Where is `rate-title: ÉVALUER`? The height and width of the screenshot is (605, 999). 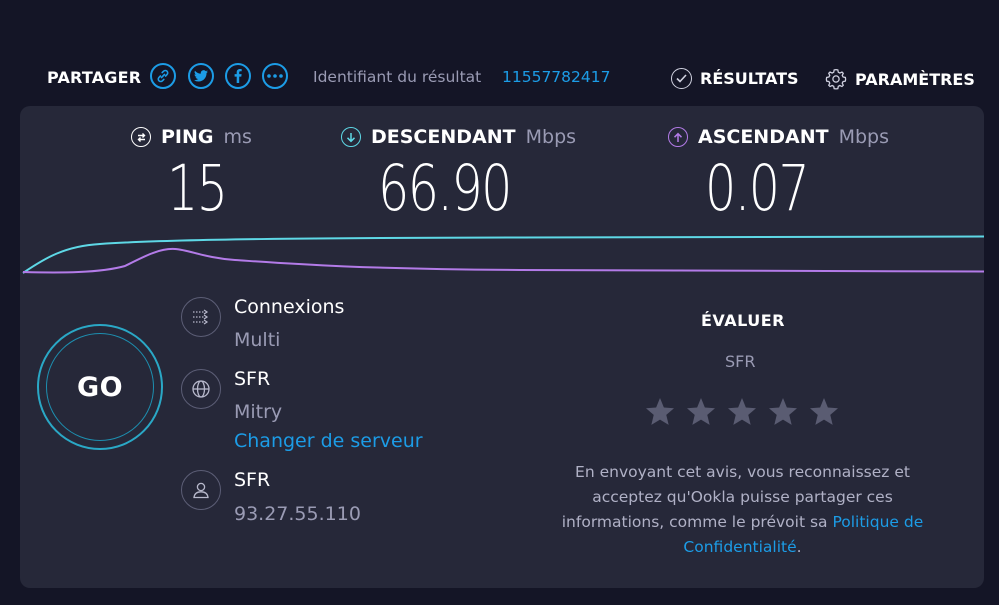
rate-title: ÉVALUER is located at coordinates (743, 320).